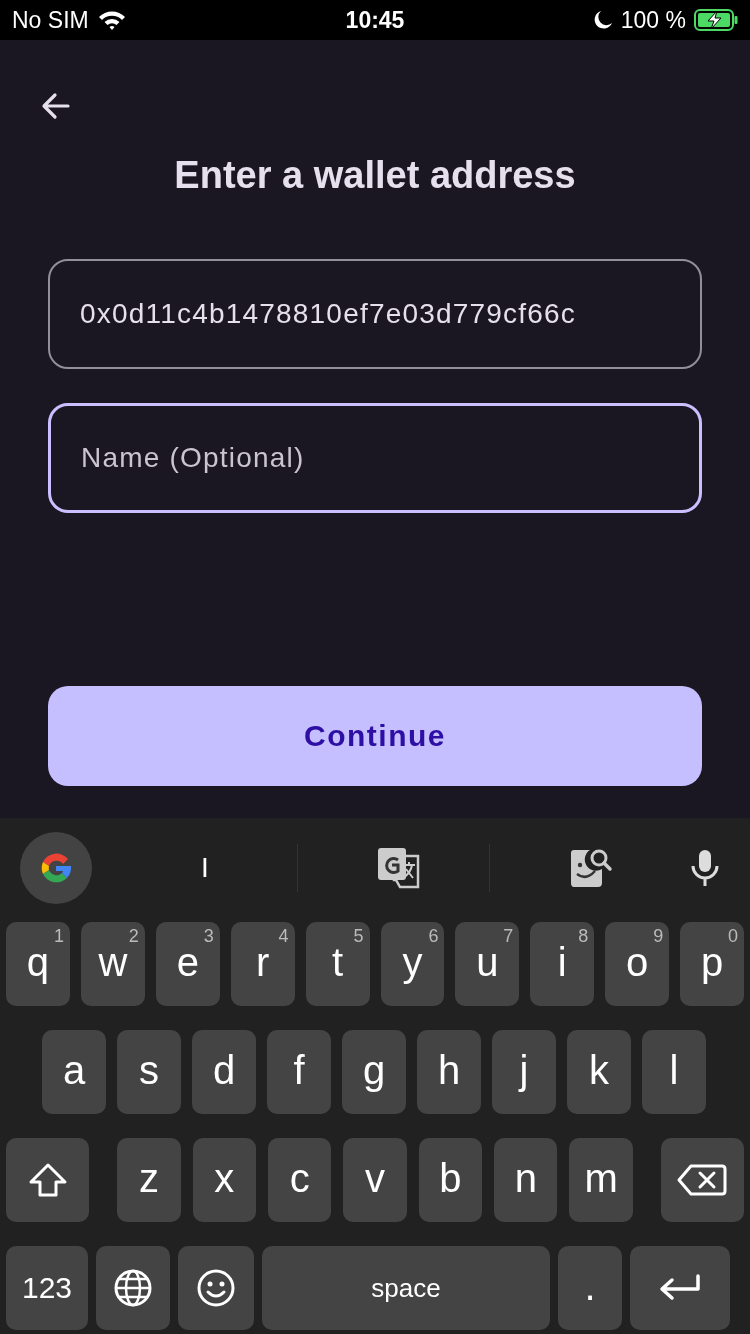 The width and height of the screenshot is (750, 1334). Describe the element at coordinates (375, 175) in the screenshot. I see `page-title: Enter a wallet address` at that location.